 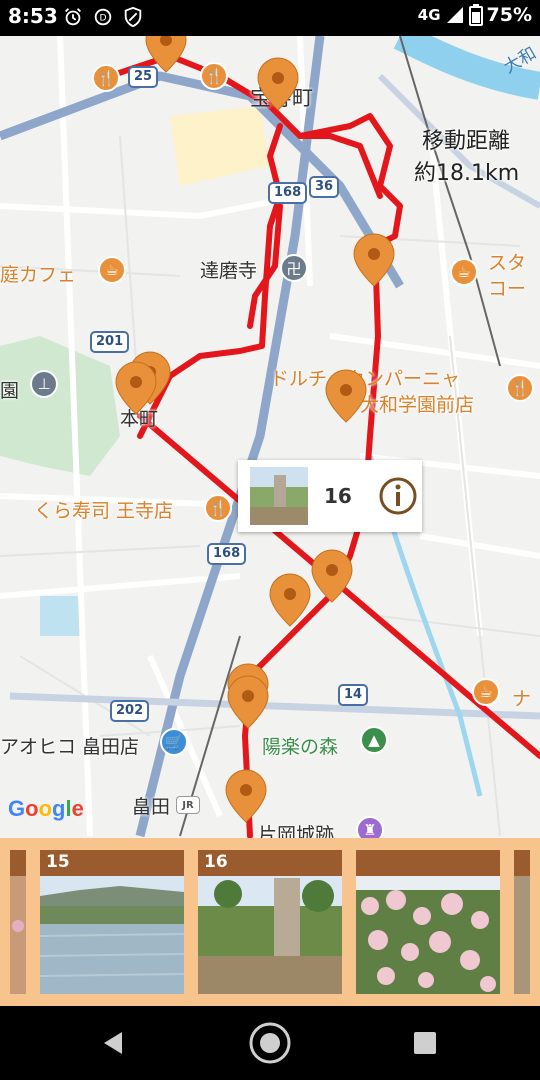 I want to click on recents-button, so click(x=425, y=1043).